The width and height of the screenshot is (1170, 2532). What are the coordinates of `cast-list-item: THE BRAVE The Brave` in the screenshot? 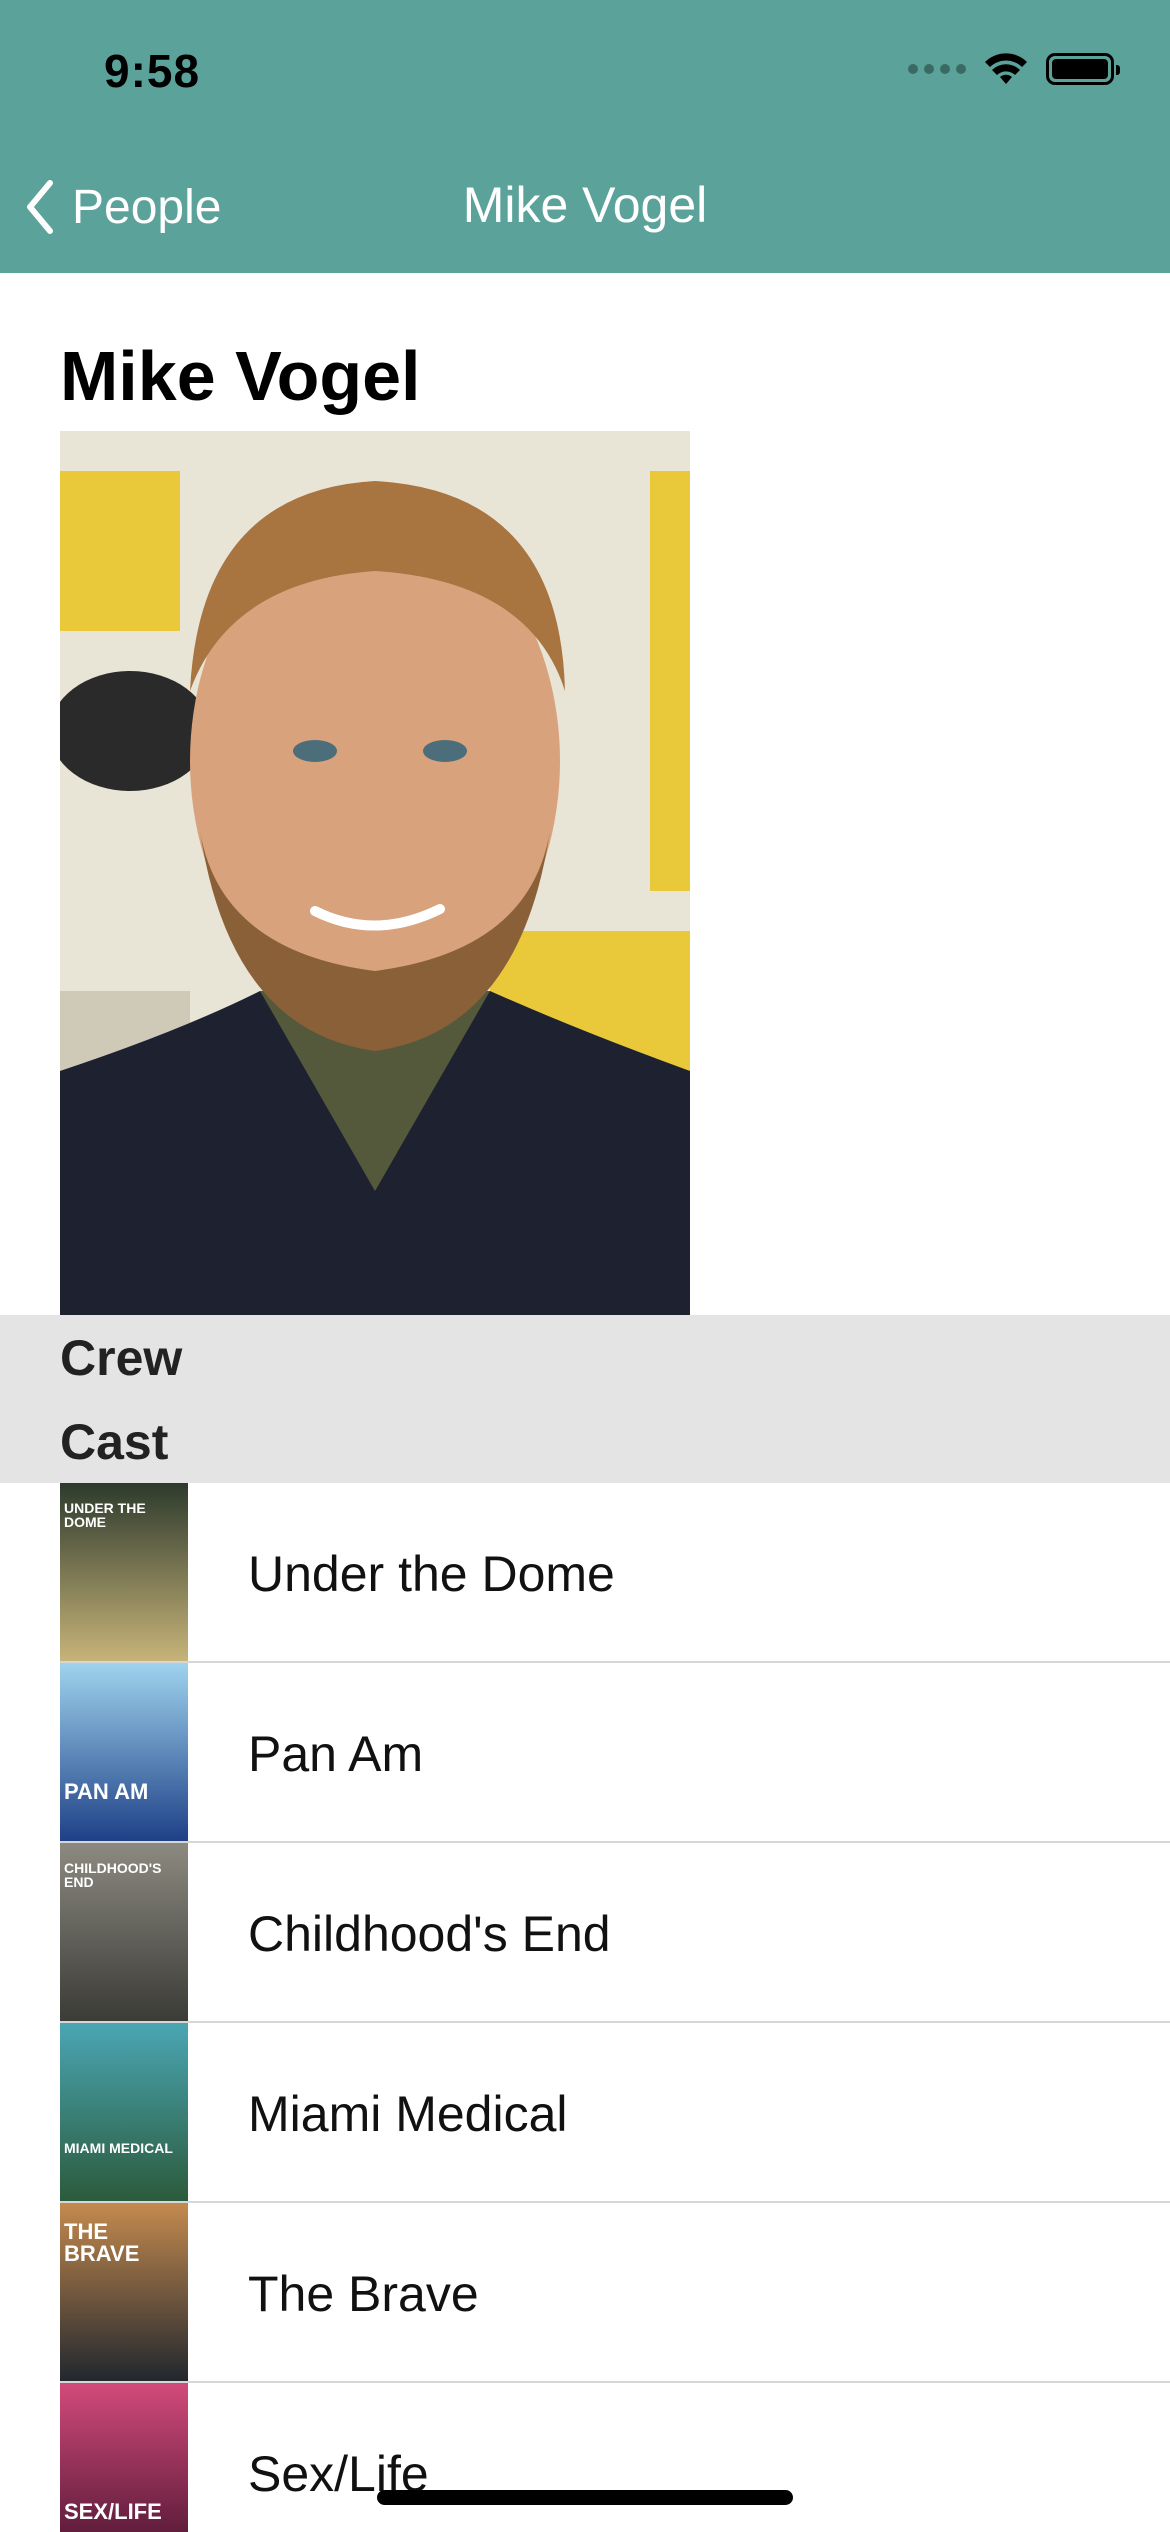 It's located at (585, 2293).